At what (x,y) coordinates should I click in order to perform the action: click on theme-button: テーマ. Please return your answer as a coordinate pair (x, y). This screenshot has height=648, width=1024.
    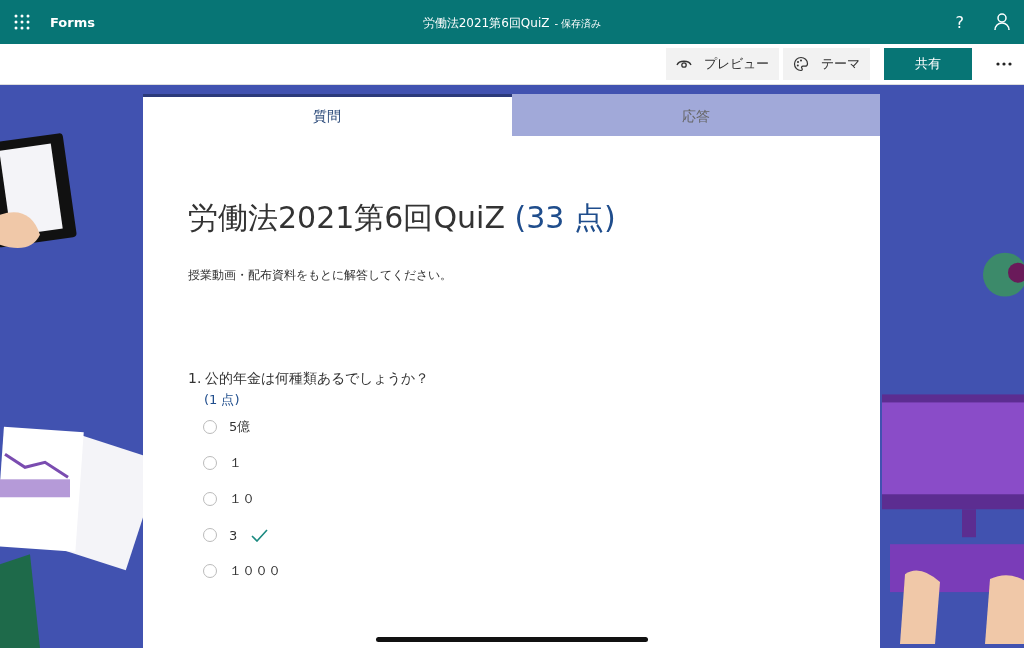
    Looking at the image, I should click on (826, 64).